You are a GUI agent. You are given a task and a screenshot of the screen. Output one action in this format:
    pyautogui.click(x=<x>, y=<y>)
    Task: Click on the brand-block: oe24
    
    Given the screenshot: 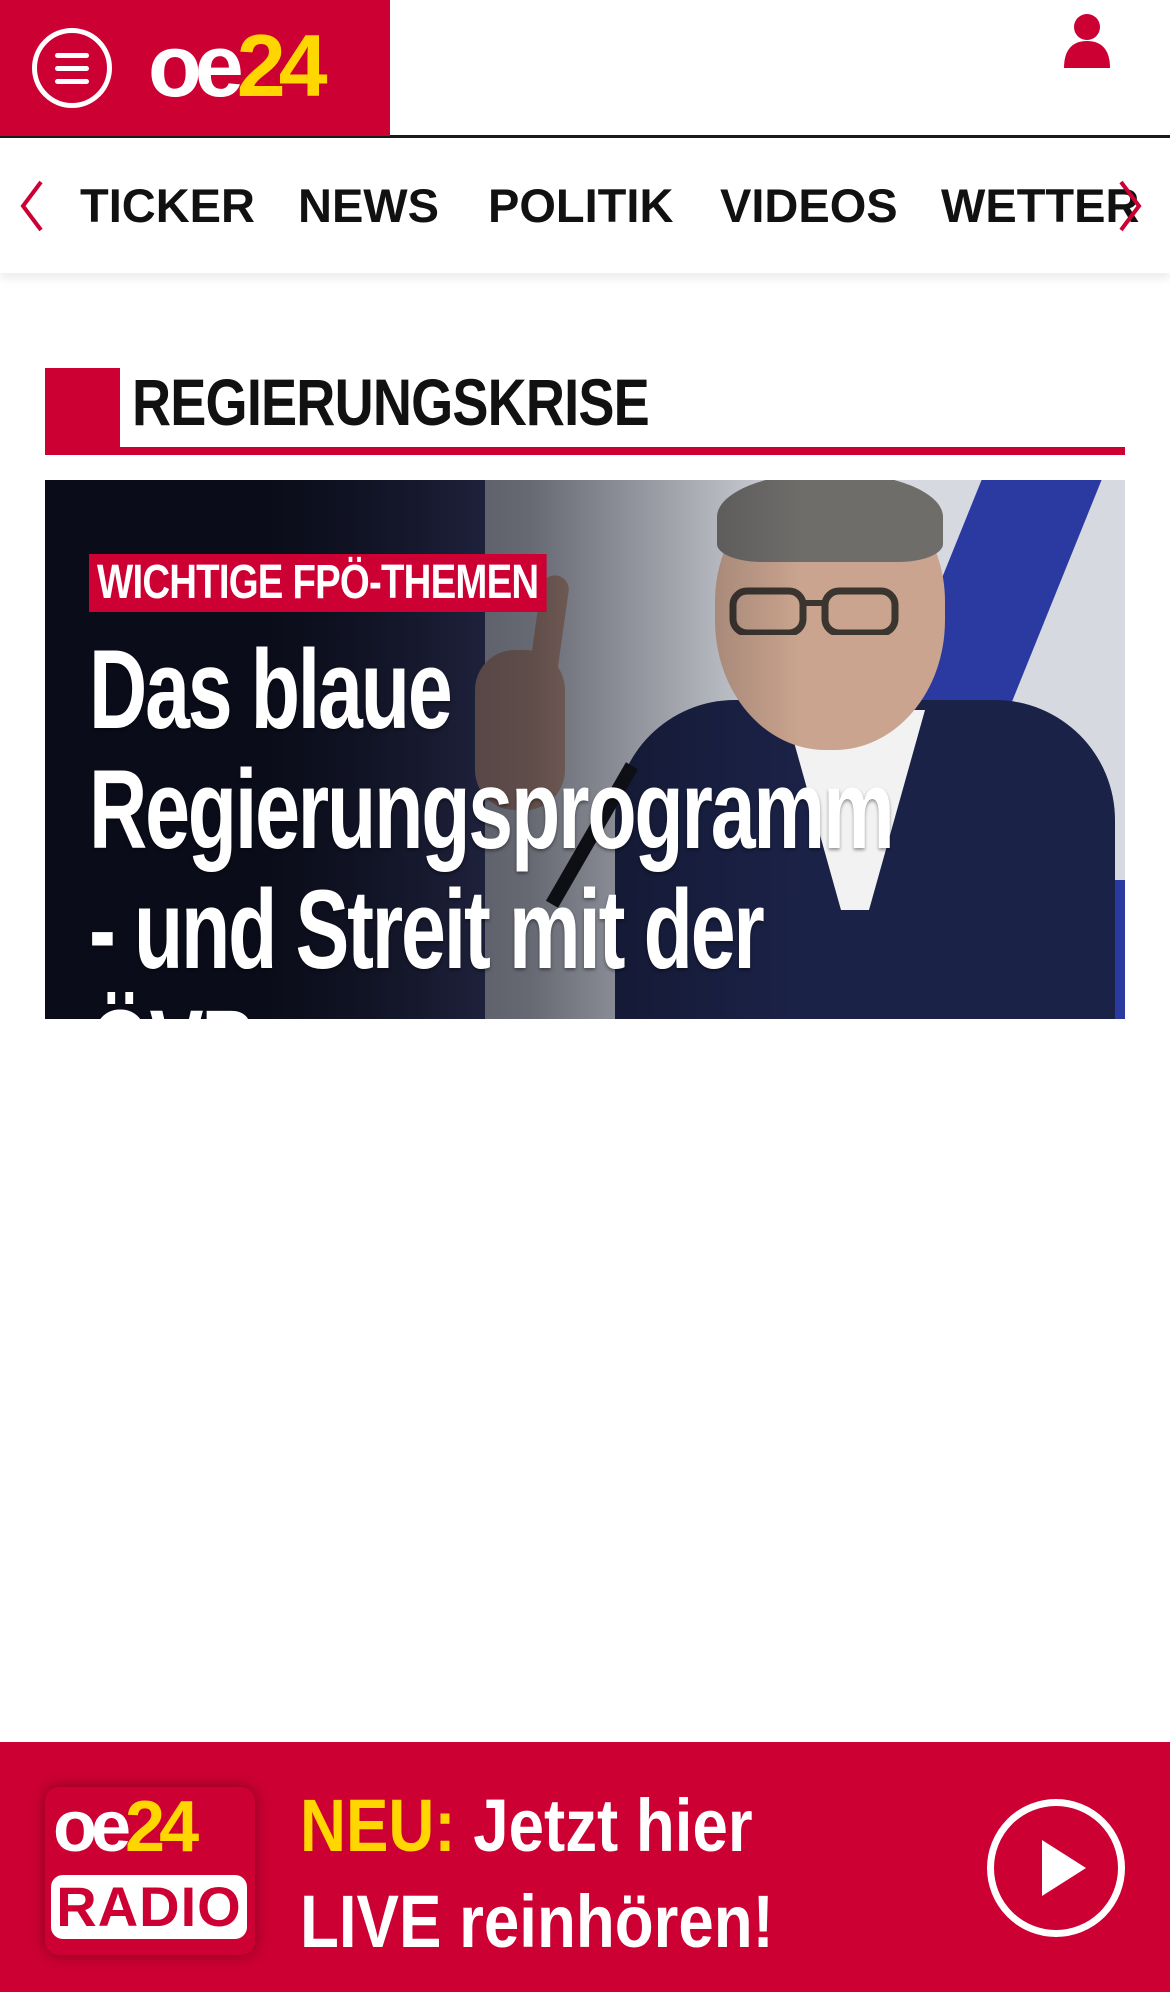 What is the action you would take?
    pyautogui.click(x=195, y=68)
    